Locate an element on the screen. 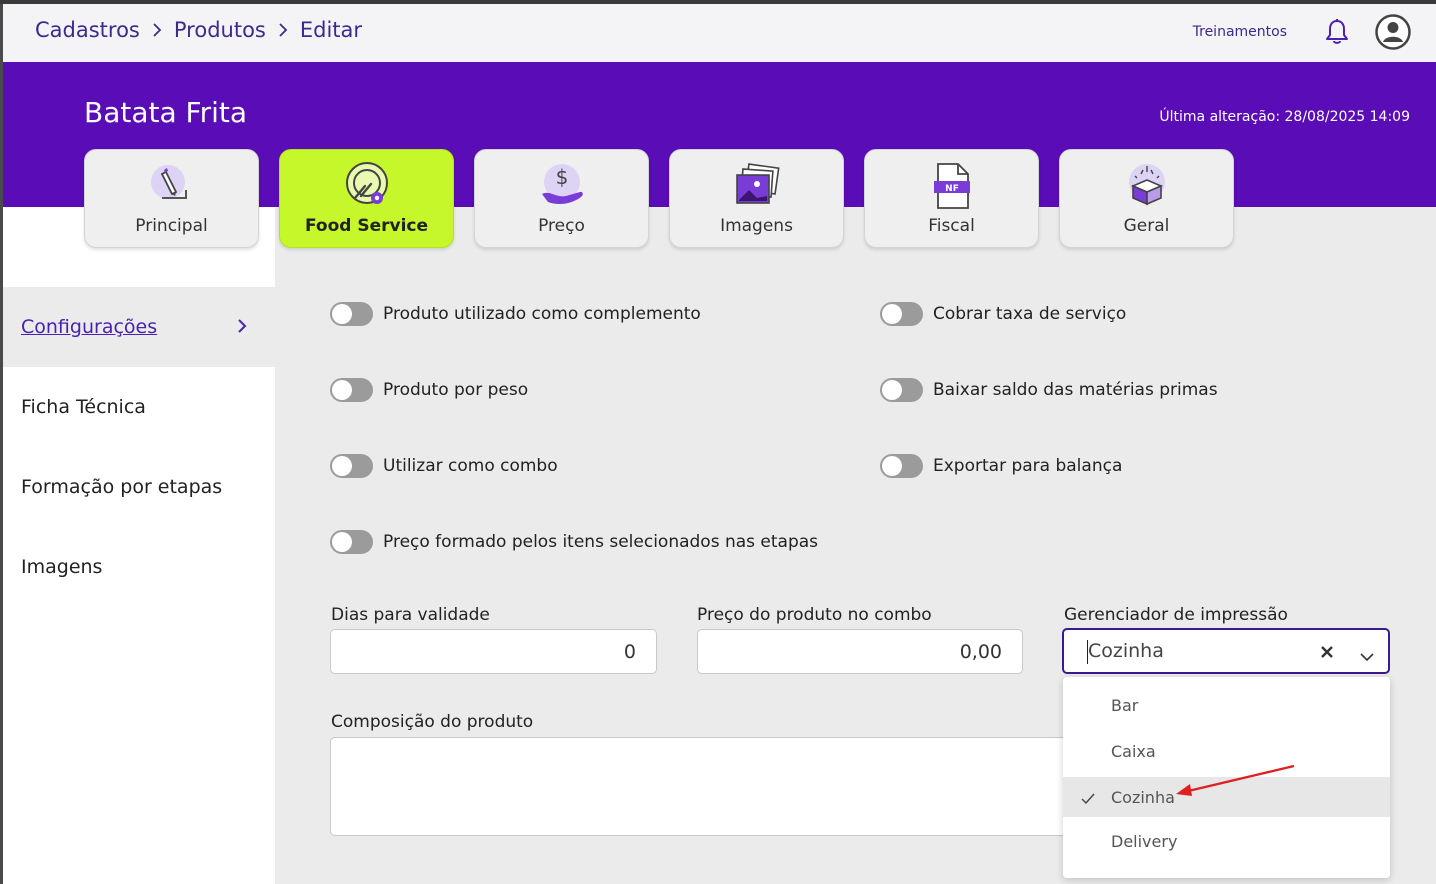 The image size is (1436, 884). money-hand-icon: $ is located at coordinates (562, 186).